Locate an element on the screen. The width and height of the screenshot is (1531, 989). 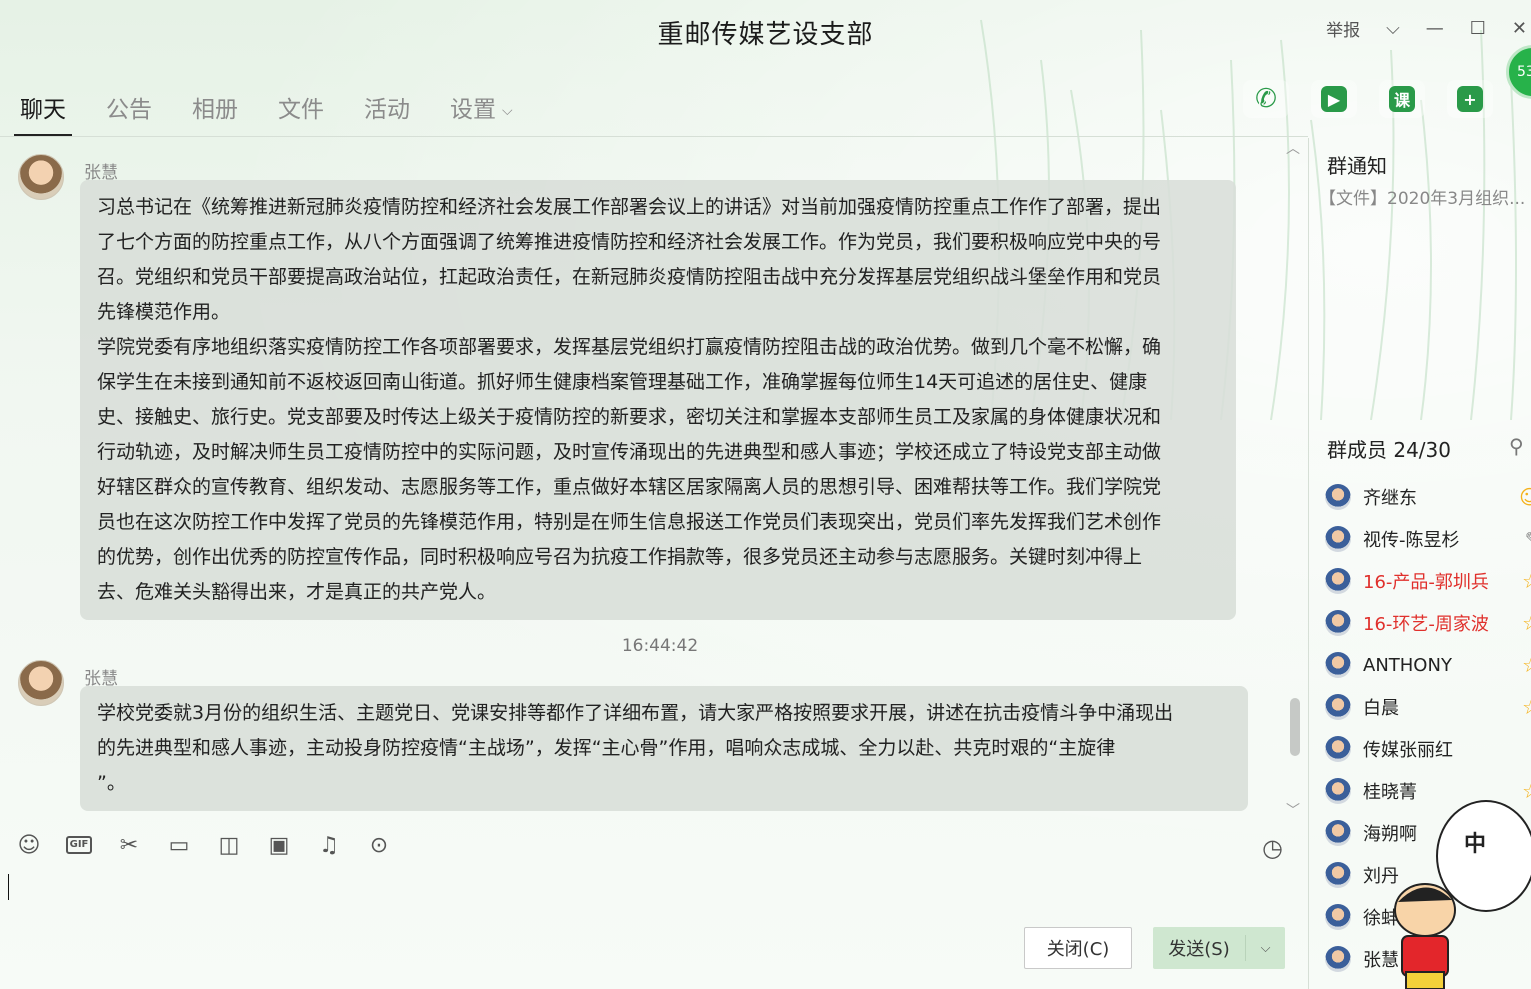
member-row: ANTHONY ☆ is located at coordinates (1428, 665).